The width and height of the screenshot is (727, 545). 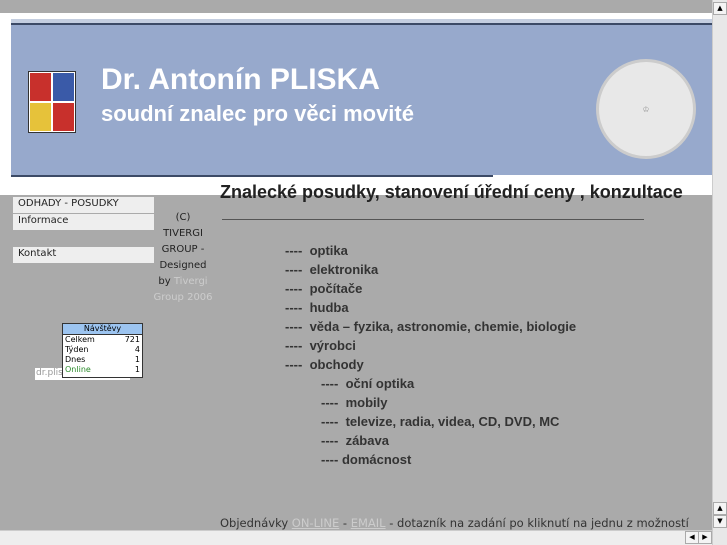 What do you see at coordinates (257, 113) in the screenshot?
I see `site-subtitle: soudní znalec pro věci movité` at bounding box center [257, 113].